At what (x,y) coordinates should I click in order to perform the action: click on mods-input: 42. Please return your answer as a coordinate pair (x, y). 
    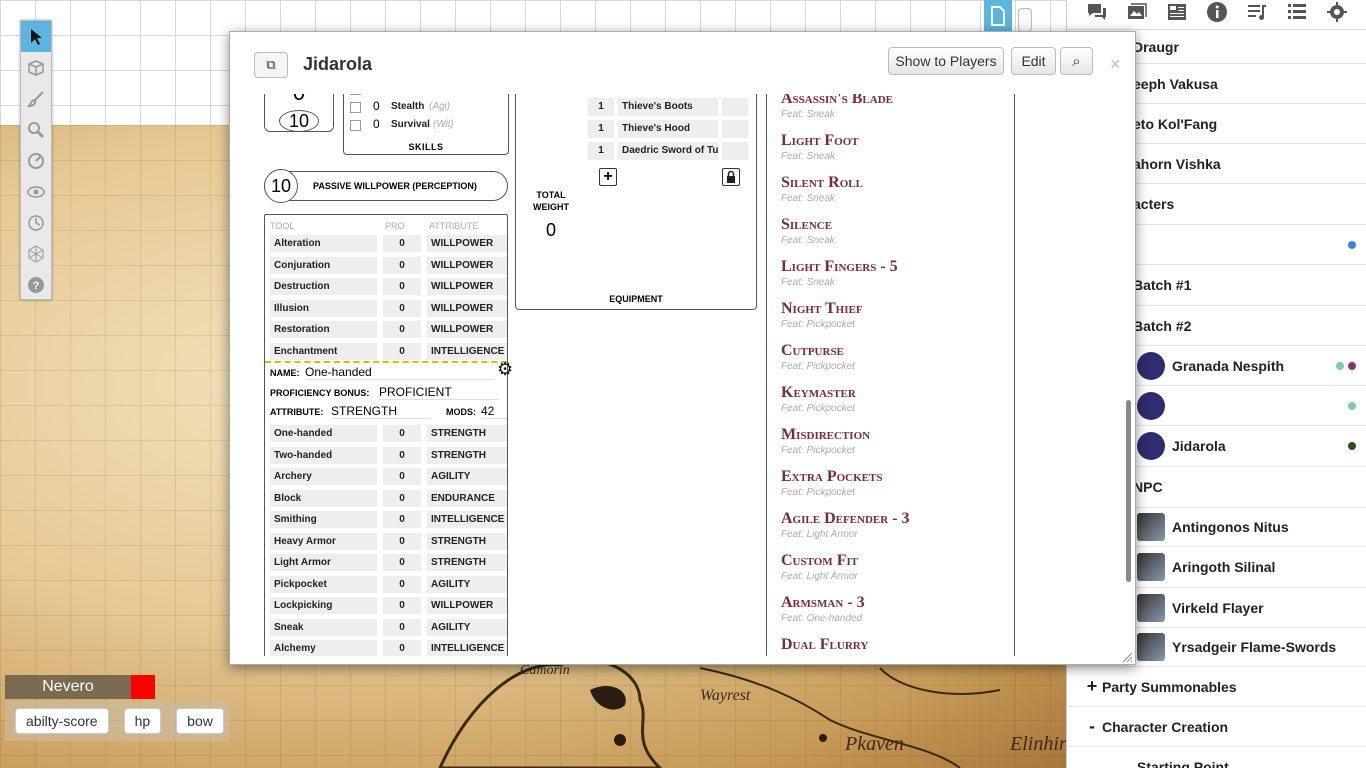
    Looking at the image, I should click on (494, 411).